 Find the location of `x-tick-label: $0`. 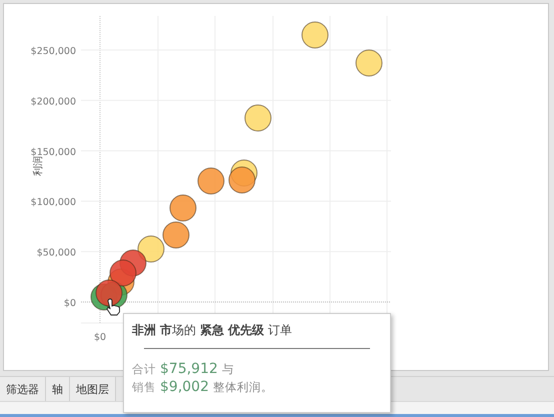

x-tick-label: $0 is located at coordinates (100, 337).